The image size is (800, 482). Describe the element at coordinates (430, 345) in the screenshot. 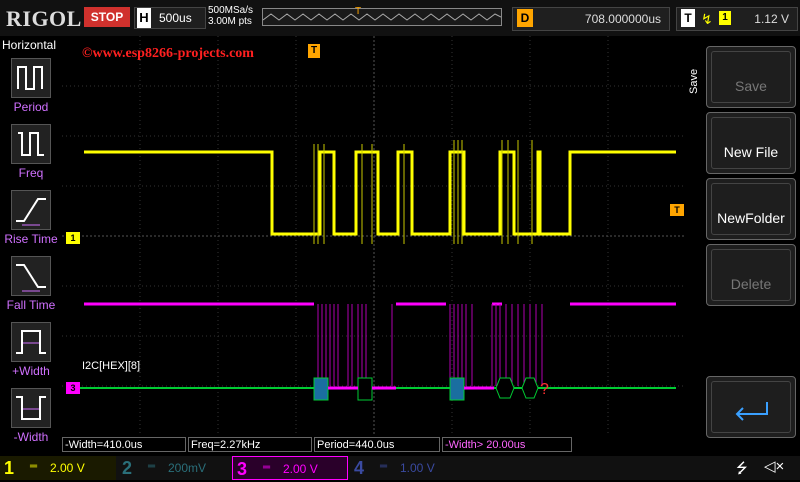

I see `ch3-burst` at that location.